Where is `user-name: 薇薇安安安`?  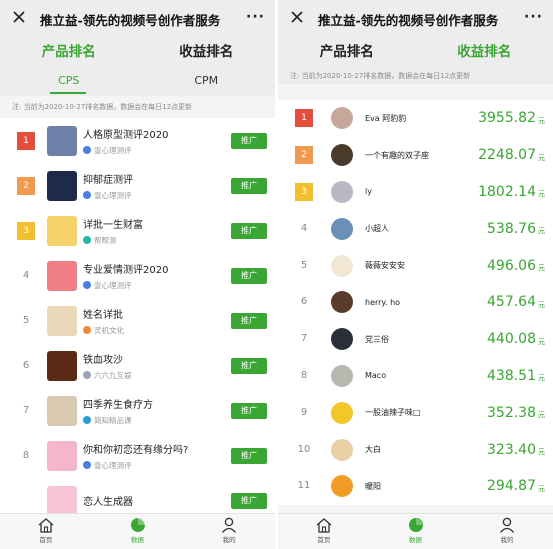
user-name: 薇薇安安安 is located at coordinates (385, 266).